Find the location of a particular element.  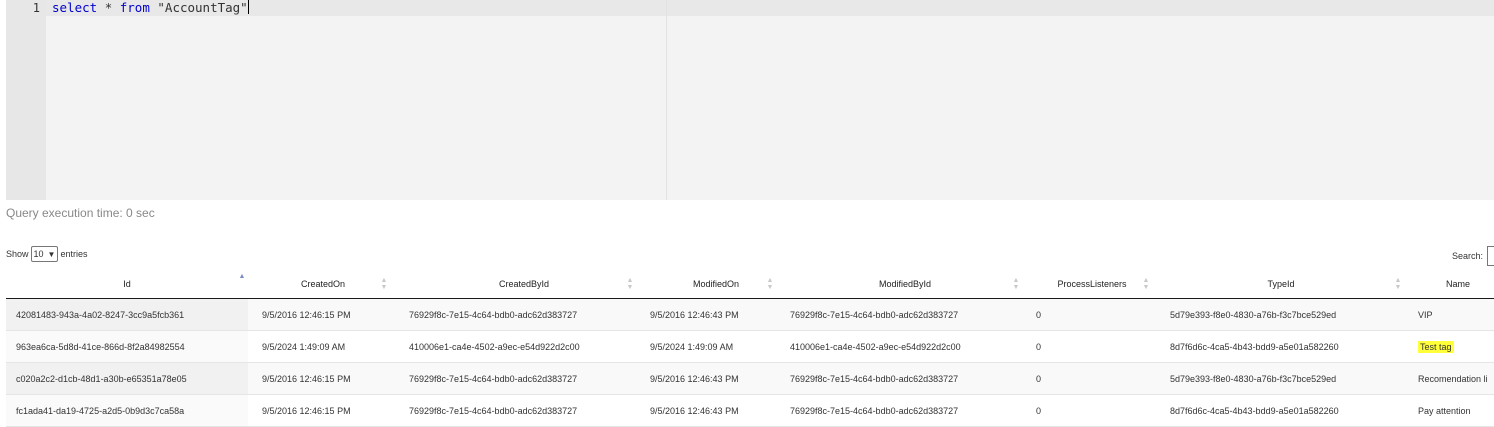

cell-id: c020a2c2-d1cb-48d1-a30b-e65351a78e05 is located at coordinates (127, 378).